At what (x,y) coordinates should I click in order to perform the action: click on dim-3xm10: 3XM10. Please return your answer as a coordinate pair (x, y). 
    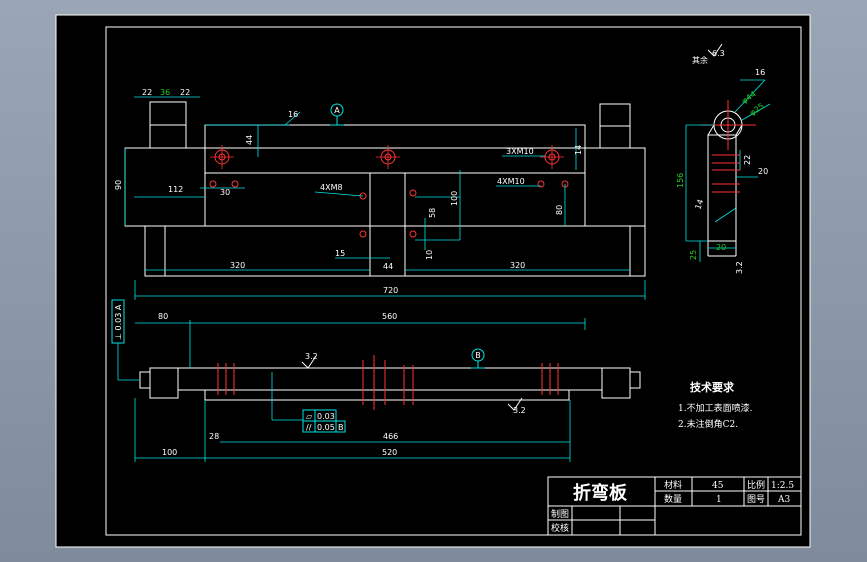
    Looking at the image, I should click on (520, 151).